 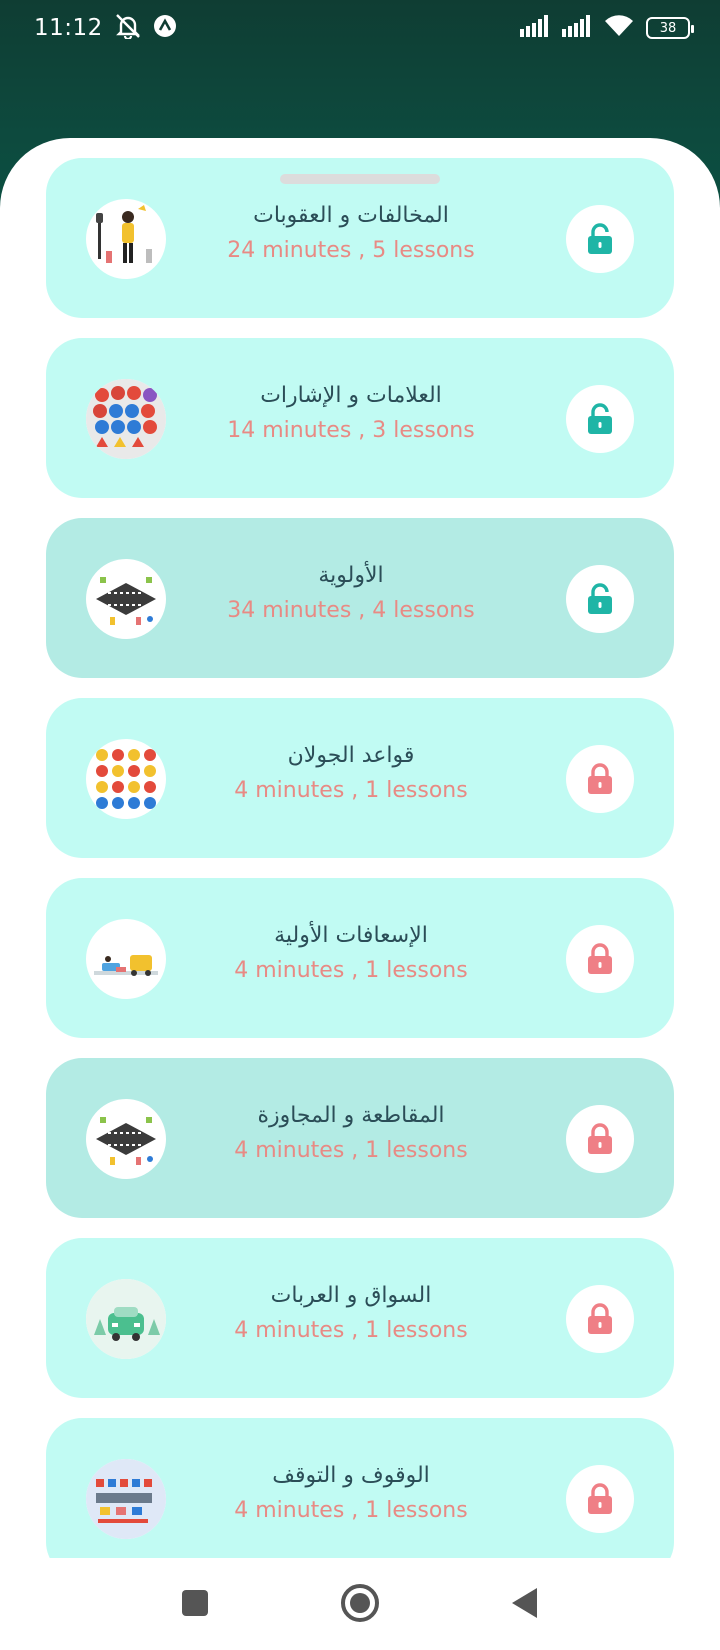 I want to click on home-button, so click(x=360, y=1603).